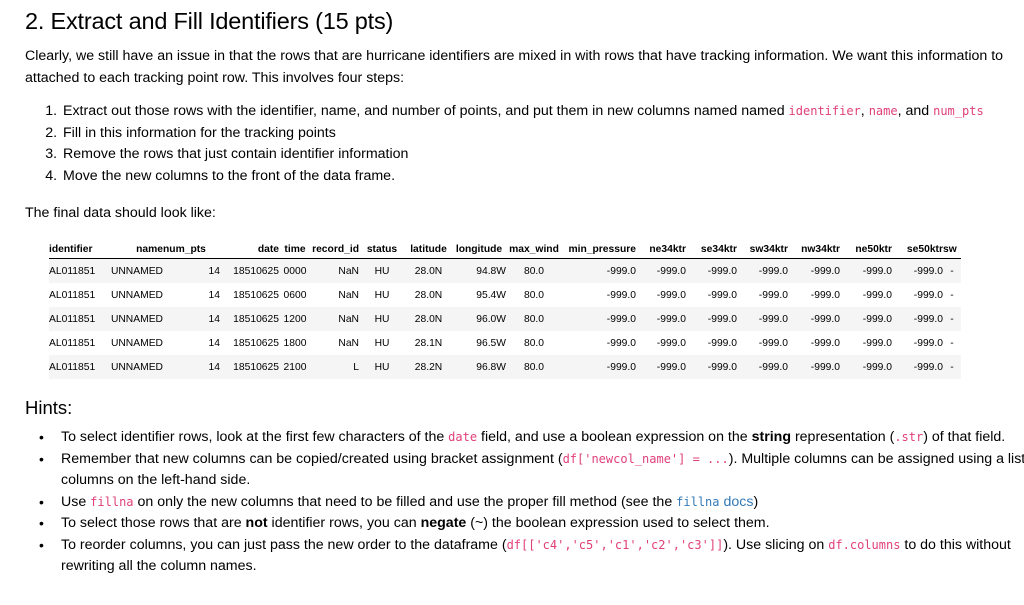  What do you see at coordinates (335, 367) in the screenshot?
I see `table-cell: L` at bounding box center [335, 367].